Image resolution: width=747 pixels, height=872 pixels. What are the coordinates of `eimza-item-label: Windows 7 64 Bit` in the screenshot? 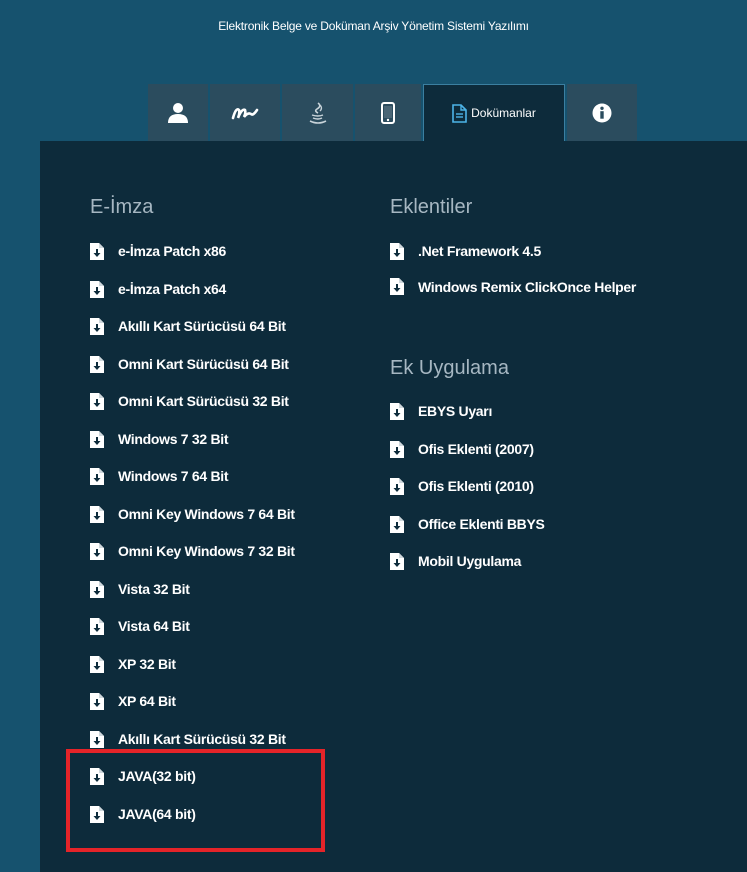 It's located at (173, 476).